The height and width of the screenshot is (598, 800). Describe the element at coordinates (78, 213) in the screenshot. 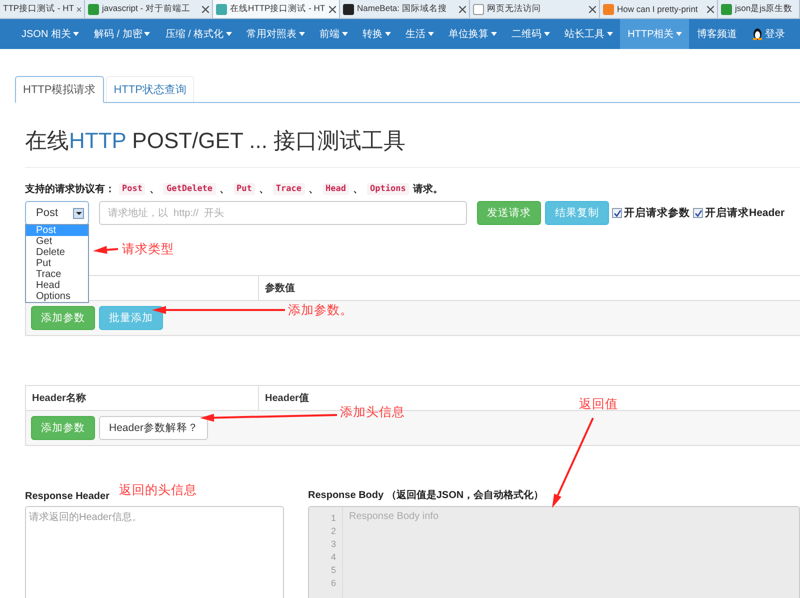

I see `dropdown-caret-icon` at that location.